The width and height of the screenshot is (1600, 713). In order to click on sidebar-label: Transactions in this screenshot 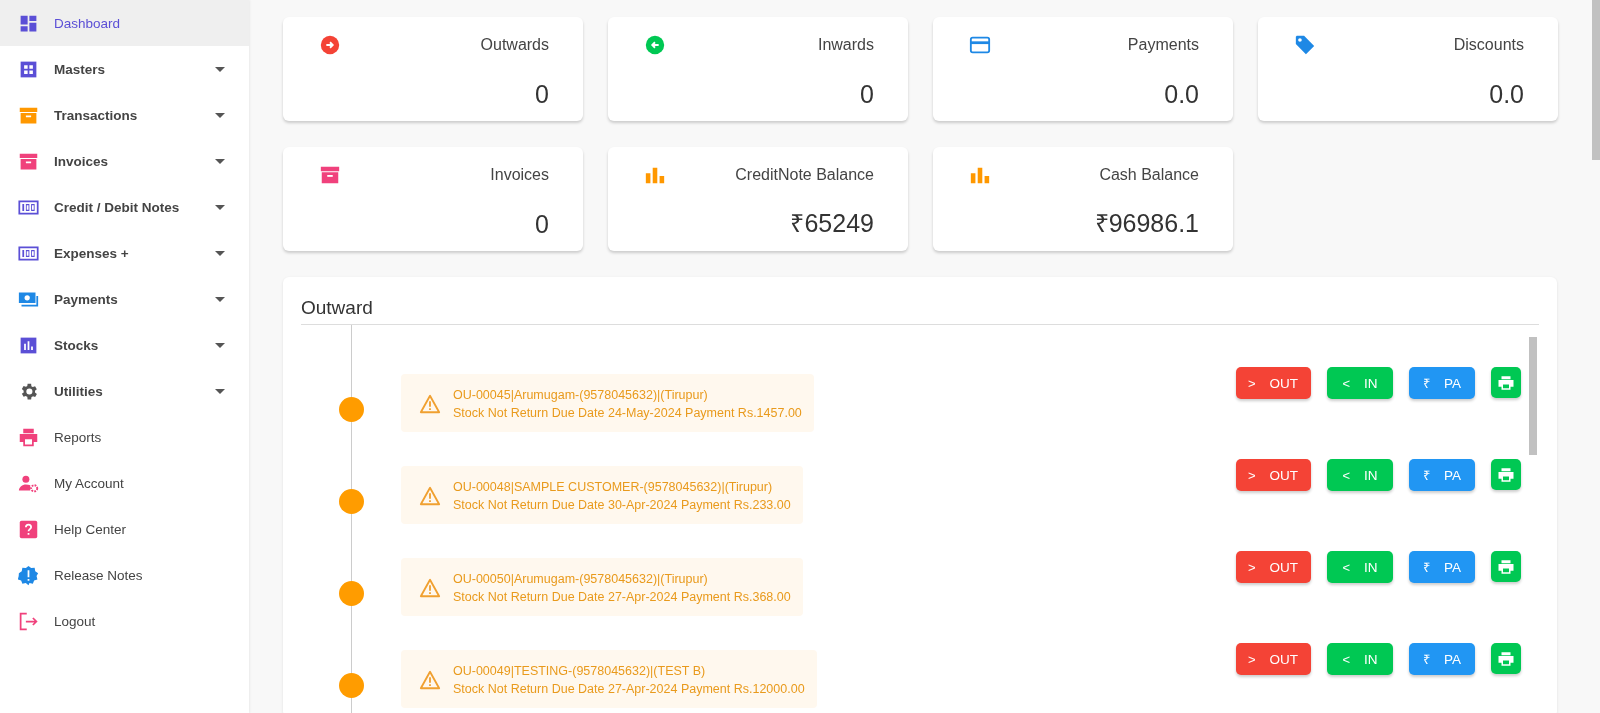, I will do `click(96, 115)`.